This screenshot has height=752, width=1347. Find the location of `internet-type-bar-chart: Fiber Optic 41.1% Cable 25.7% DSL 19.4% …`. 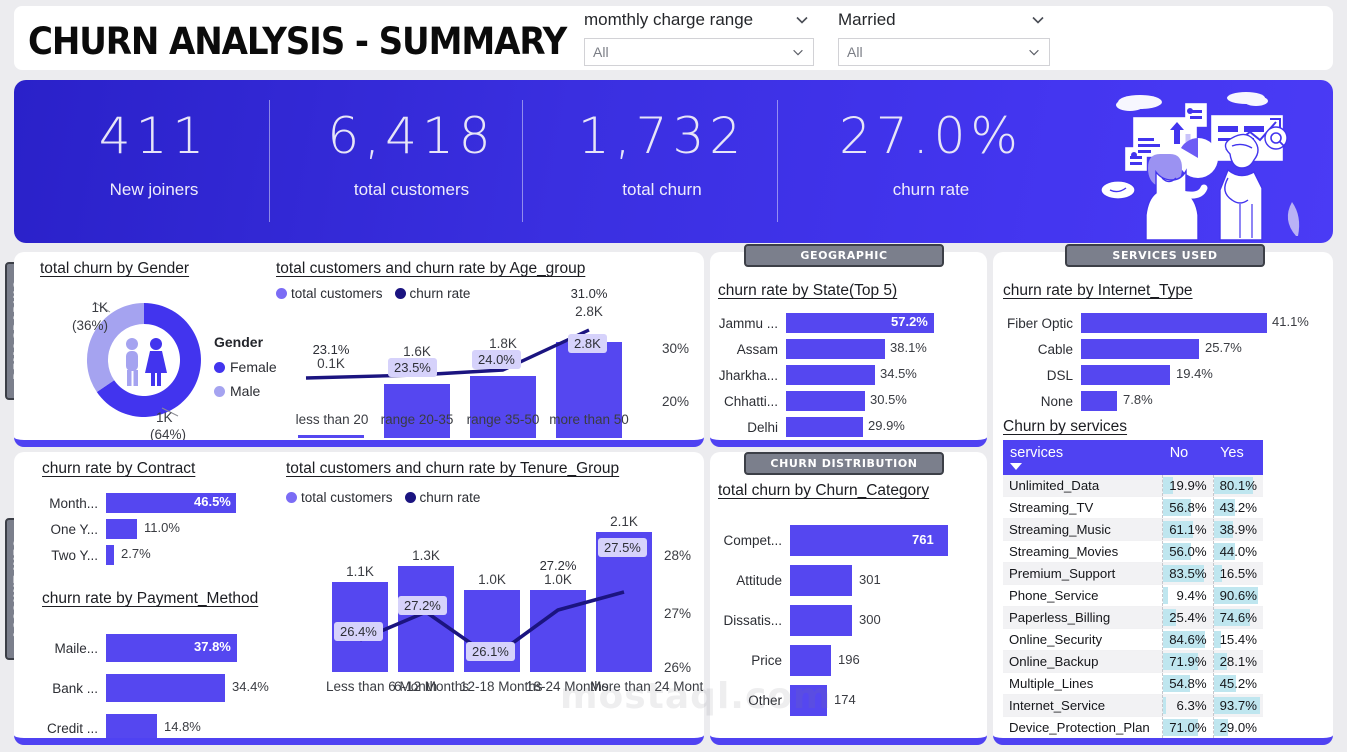

internet-type-bar-chart: Fiber Optic 41.1% Cable 25.7% DSL 19.4% … is located at coordinates (1162, 362).